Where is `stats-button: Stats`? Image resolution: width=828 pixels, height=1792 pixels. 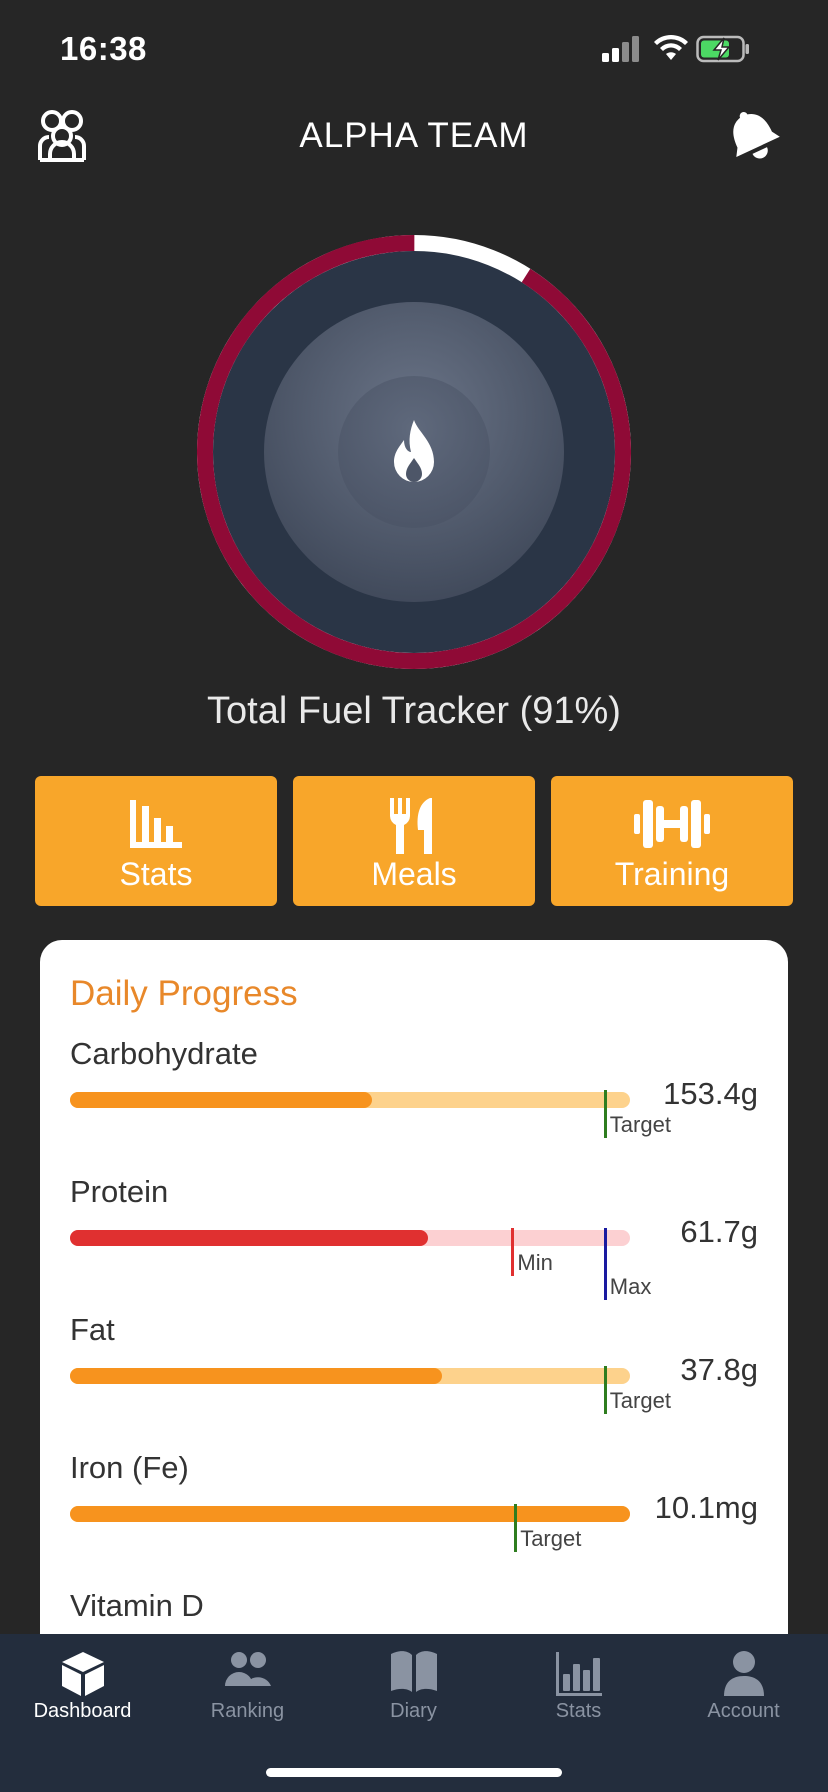 stats-button: Stats is located at coordinates (156, 841).